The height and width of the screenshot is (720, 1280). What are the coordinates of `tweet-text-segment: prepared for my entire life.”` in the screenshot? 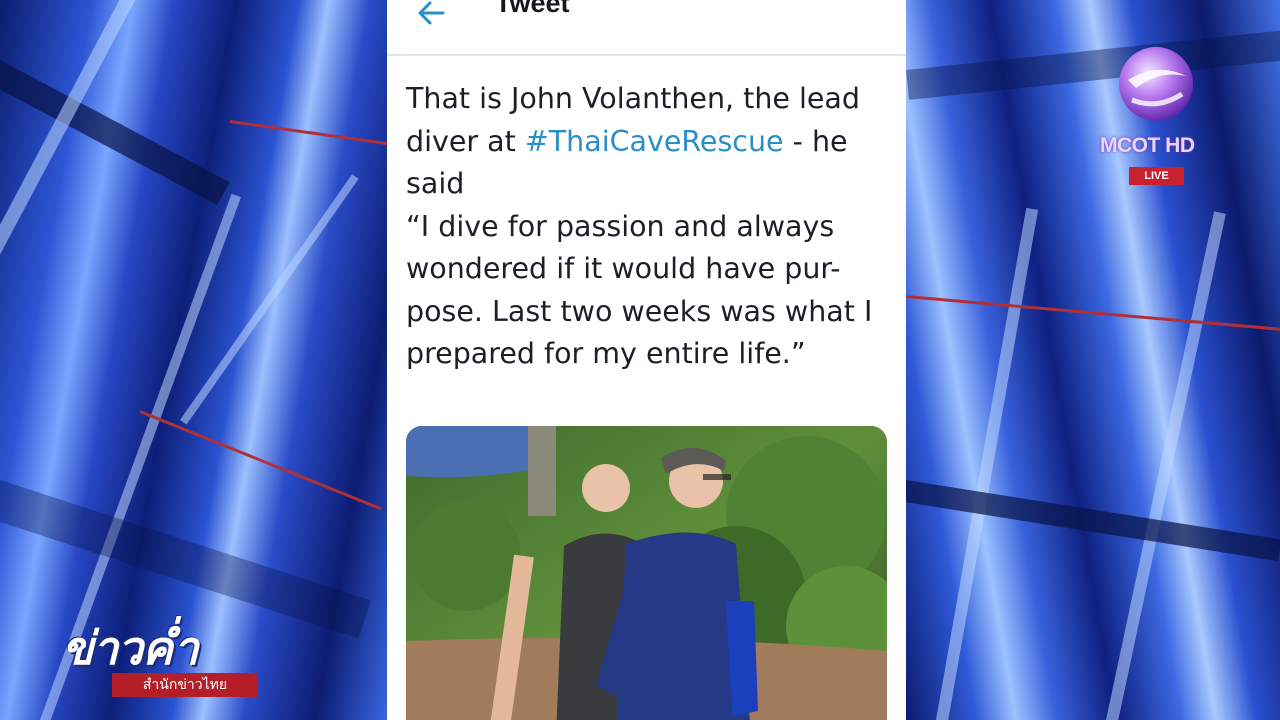 It's located at (606, 353).